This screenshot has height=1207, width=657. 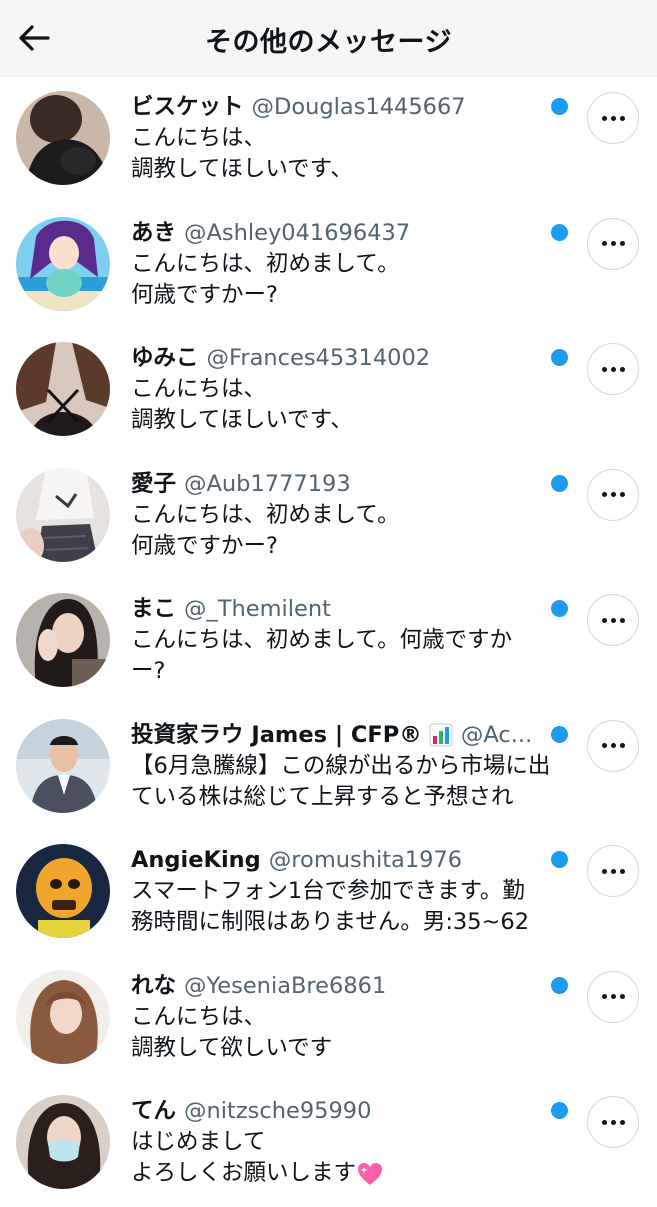 I want to click on message-preview-line: 【6月急騰線】この線が出るから市場に出, so click(x=341, y=765).